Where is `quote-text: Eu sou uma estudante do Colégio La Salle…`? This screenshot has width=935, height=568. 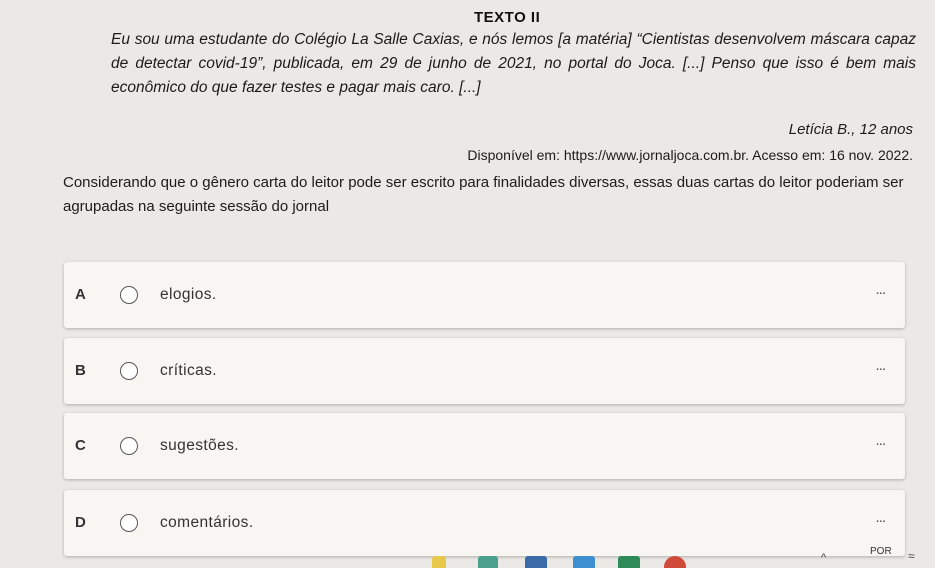 quote-text: Eu sou uma estudante do Colégio La Salle… is located at coordinates (513, 63).